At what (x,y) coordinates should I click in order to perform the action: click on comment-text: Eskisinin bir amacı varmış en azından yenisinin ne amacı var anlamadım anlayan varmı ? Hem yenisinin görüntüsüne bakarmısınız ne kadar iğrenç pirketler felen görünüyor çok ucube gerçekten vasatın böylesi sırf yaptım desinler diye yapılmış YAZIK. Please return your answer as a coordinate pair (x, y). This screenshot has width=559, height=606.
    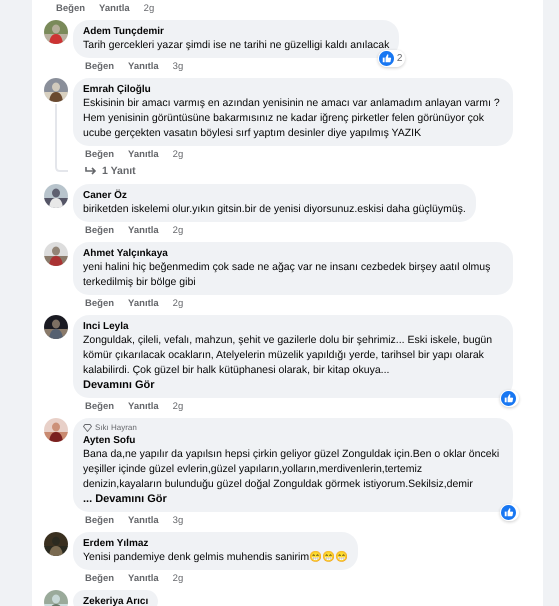
    Looking at the image, I should click on (292, 118).